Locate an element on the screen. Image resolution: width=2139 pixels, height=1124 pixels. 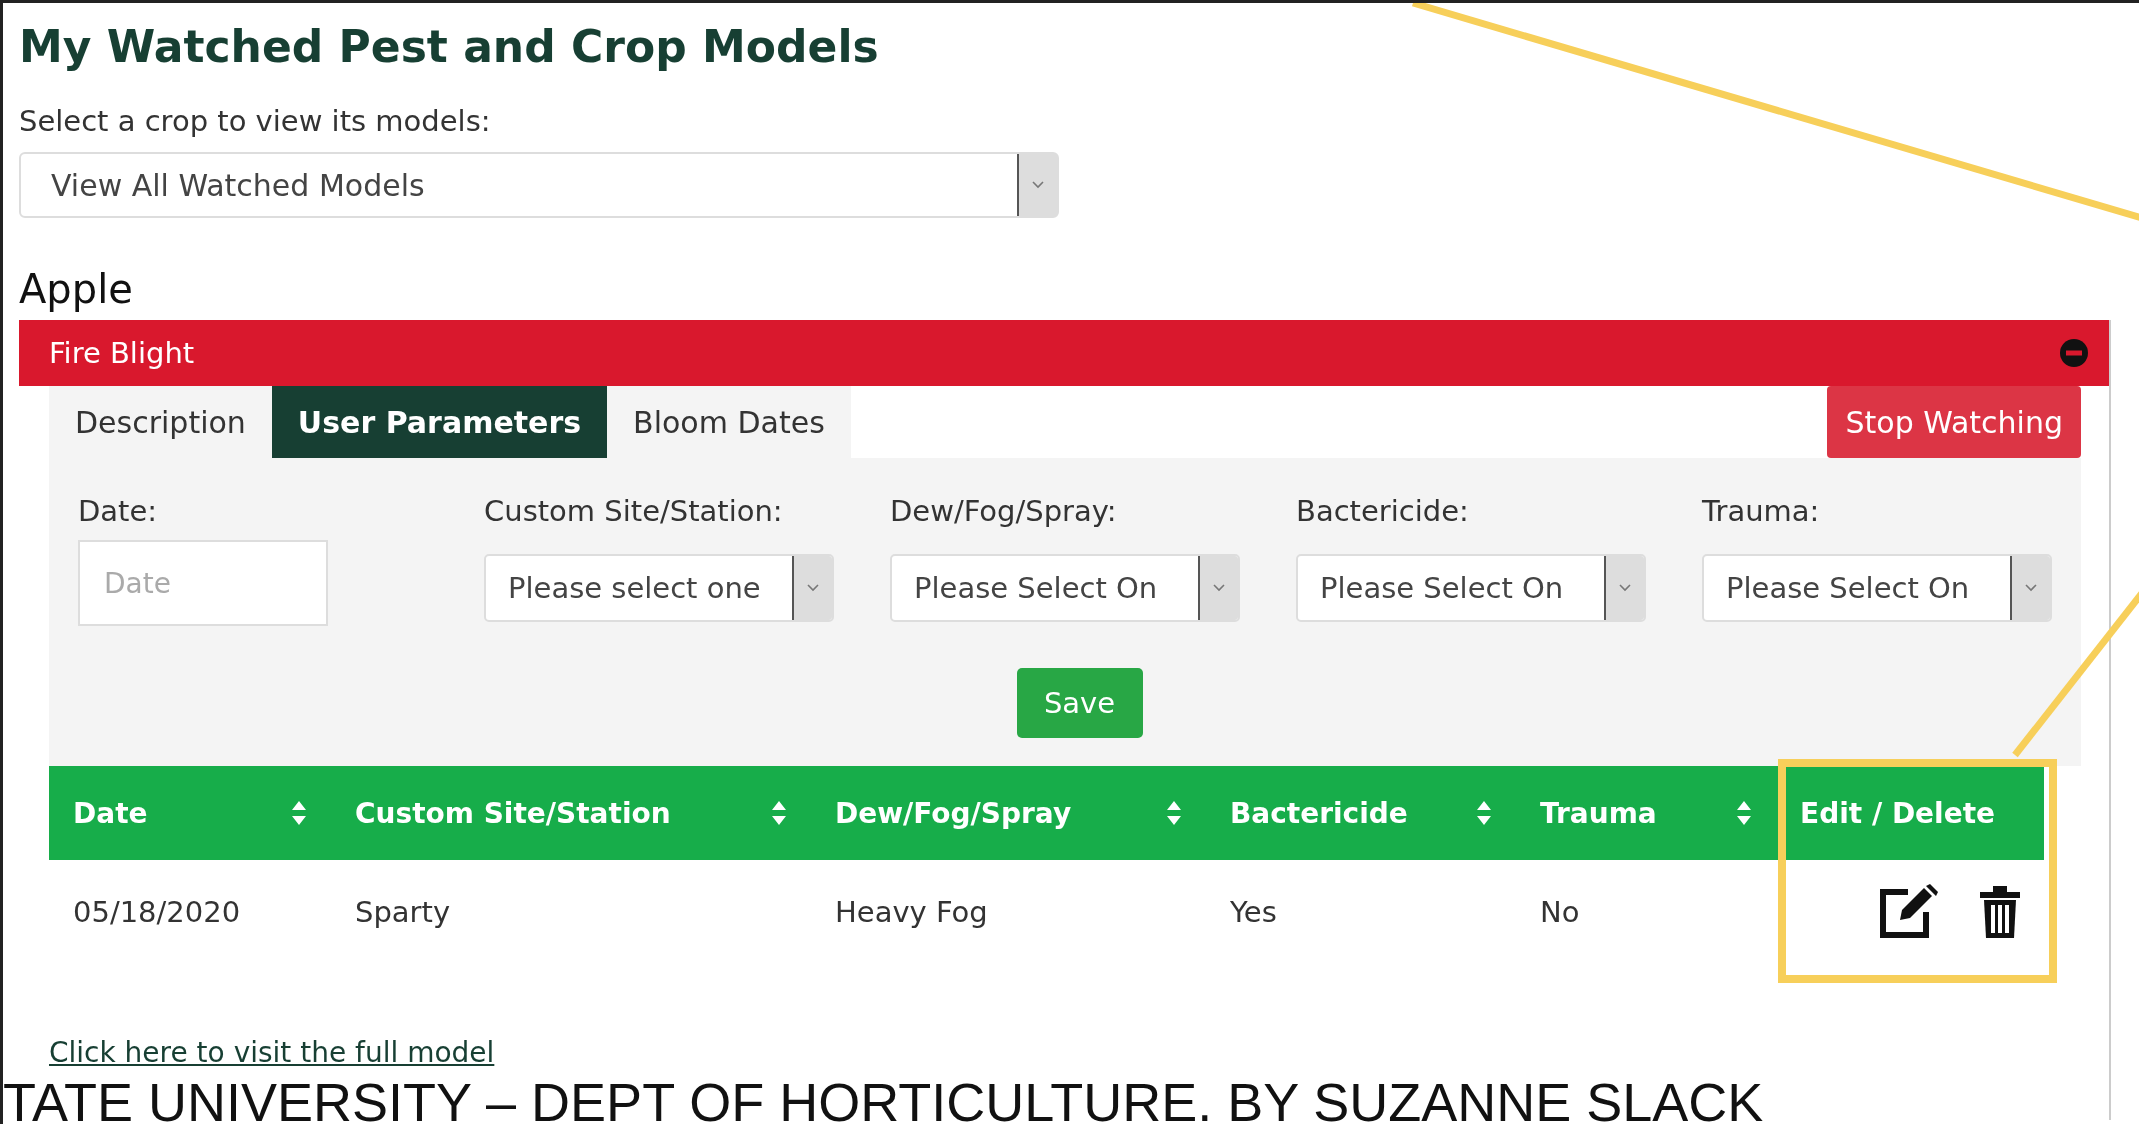
table-cell: Yes is located at coordinates (1253, 912).